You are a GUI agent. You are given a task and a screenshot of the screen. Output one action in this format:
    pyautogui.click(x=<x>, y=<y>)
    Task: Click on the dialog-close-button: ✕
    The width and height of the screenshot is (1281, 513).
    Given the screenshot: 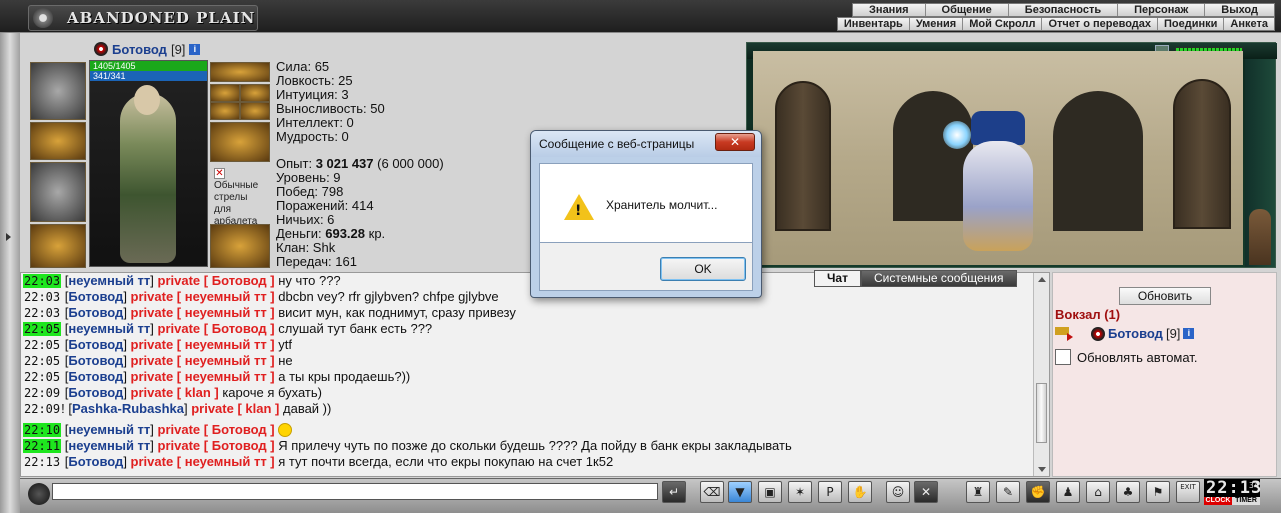 What is the action you would take?
    pyautogui.click(x=735, y=142)
    